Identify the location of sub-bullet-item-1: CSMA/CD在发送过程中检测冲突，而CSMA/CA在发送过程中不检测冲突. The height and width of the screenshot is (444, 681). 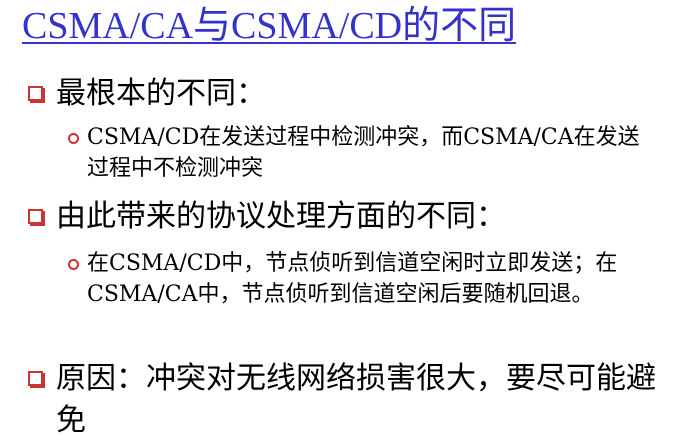
(357, 153).